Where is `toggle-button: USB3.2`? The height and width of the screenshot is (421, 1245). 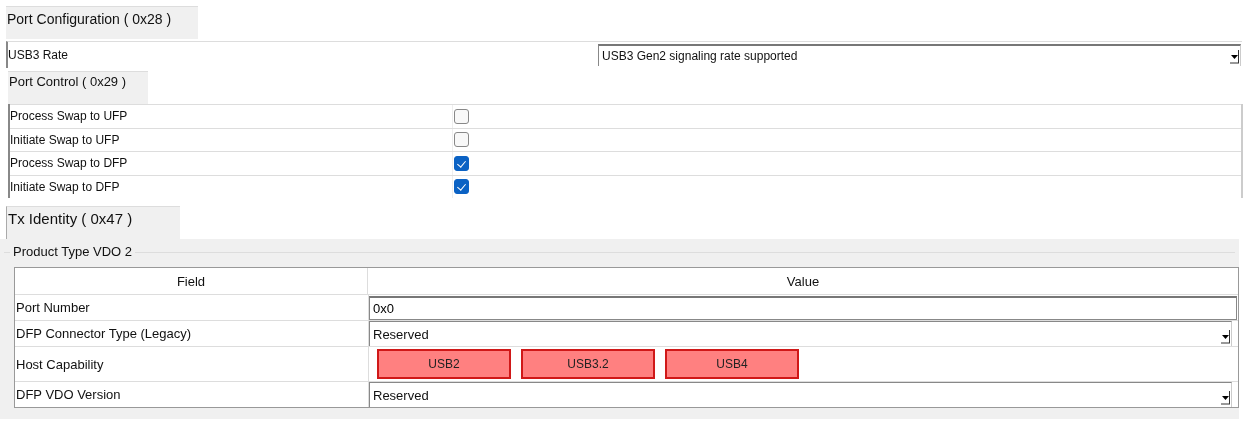
toggle-button: USB3.2 is located at coordinates (588, 364).